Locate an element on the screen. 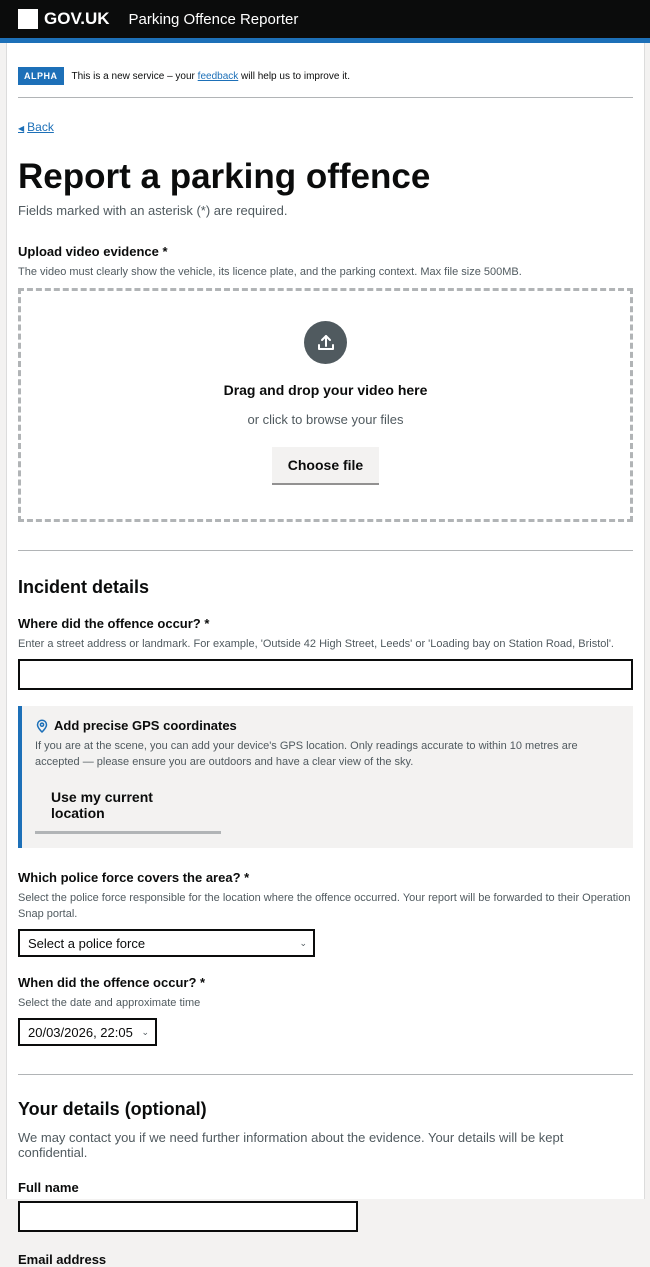 The image size is (650, 1267). datetime-value: 20/03/2026, 22:05 is located at coordinates (80, 1032).